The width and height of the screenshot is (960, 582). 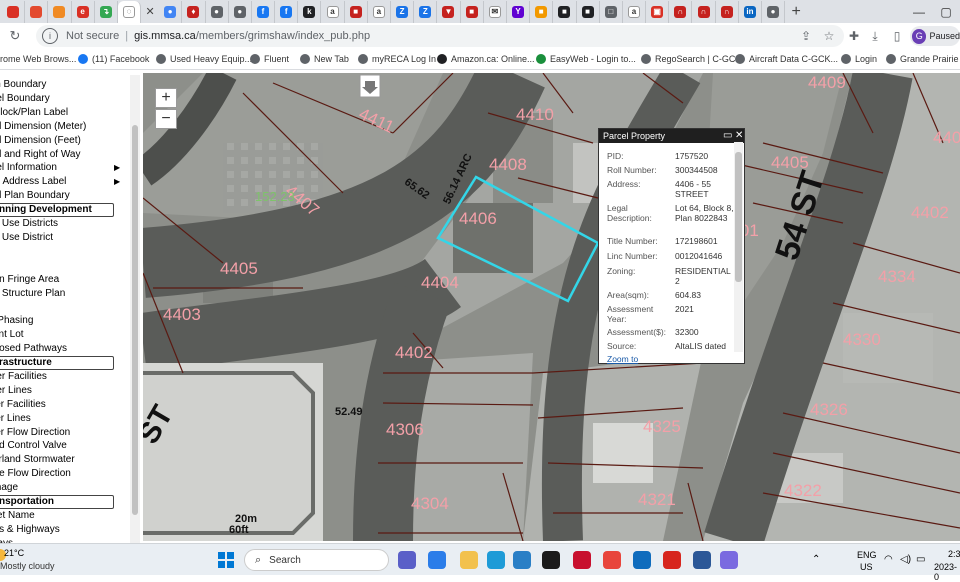 What do you see at coordinates (407, 560) in the screenshot?
I see `teams-icon` at bounding box center [407, 560].